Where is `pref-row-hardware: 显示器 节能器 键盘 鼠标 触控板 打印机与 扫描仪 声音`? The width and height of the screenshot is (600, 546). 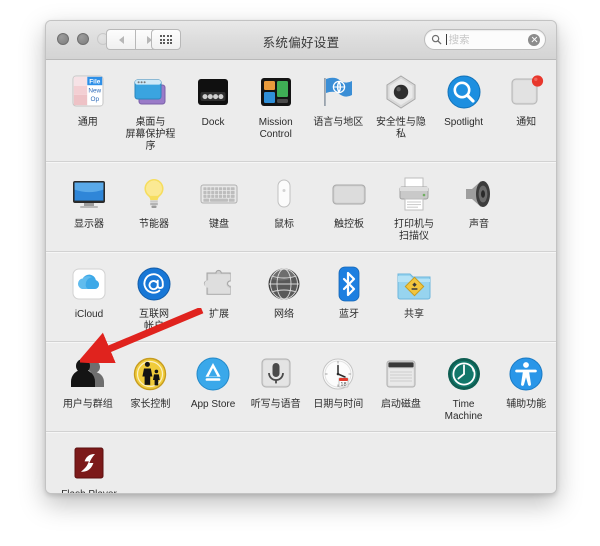
pref-row-hardware: 显示器 节能器 键盘 鼠标 触控板 打印机与 扫描仪 声音 is located at coordinates (301, 207).